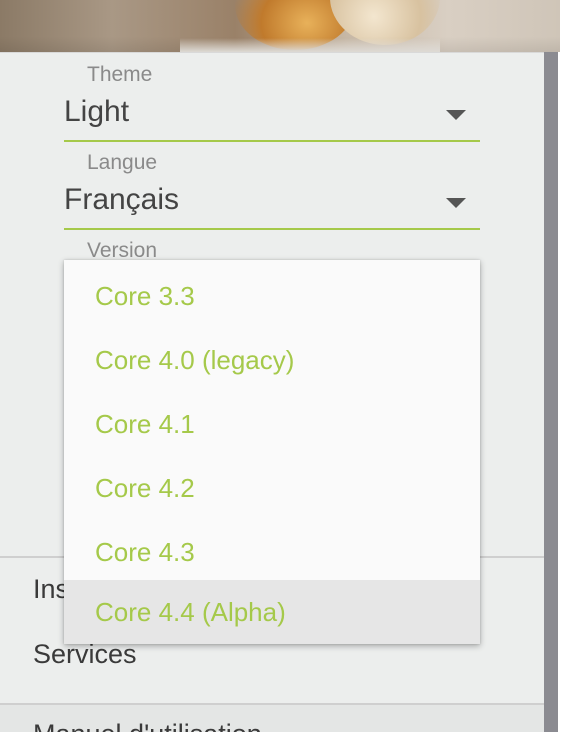  What do you see at coordinates (272, 360) in the screenshot?
I see `version-option: Core 4.0 (legacy)` at bounding box center [272, 360].